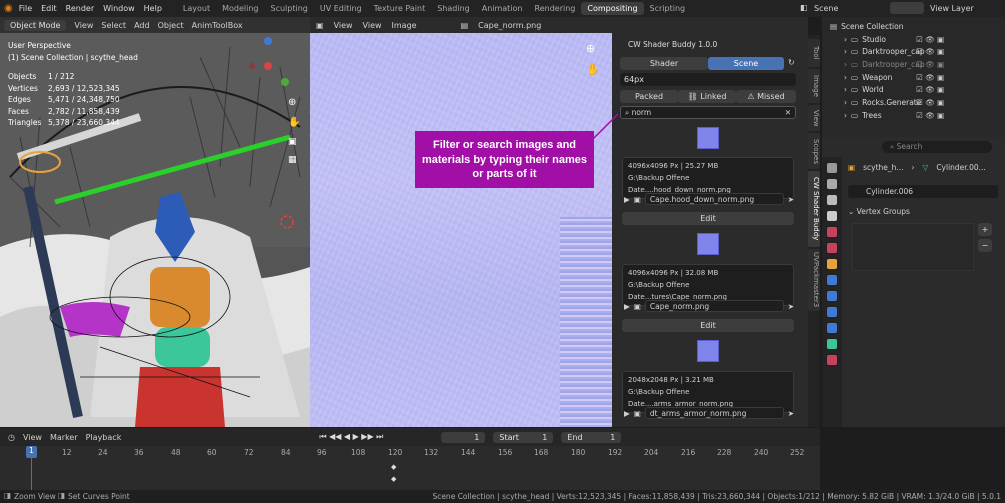  What do you see at coordinates (832, 280) in the screenshot?
I see `modifier-tab-icon` at bounding box center [832, 280].